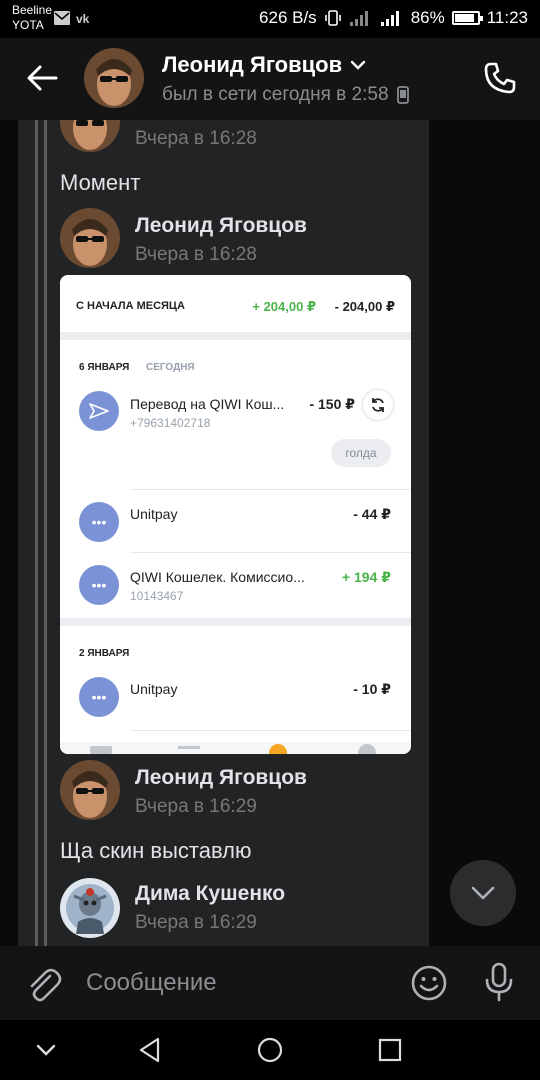  I want to click on transaction-amount: + 194 ₽, so click(366, 577).